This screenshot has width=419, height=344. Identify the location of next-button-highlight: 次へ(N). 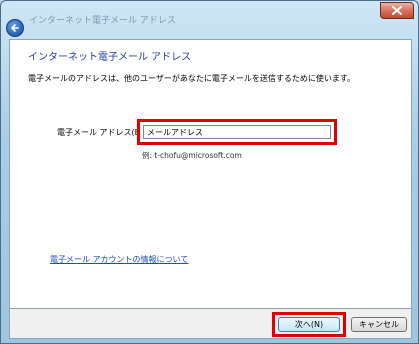
(309, 324).